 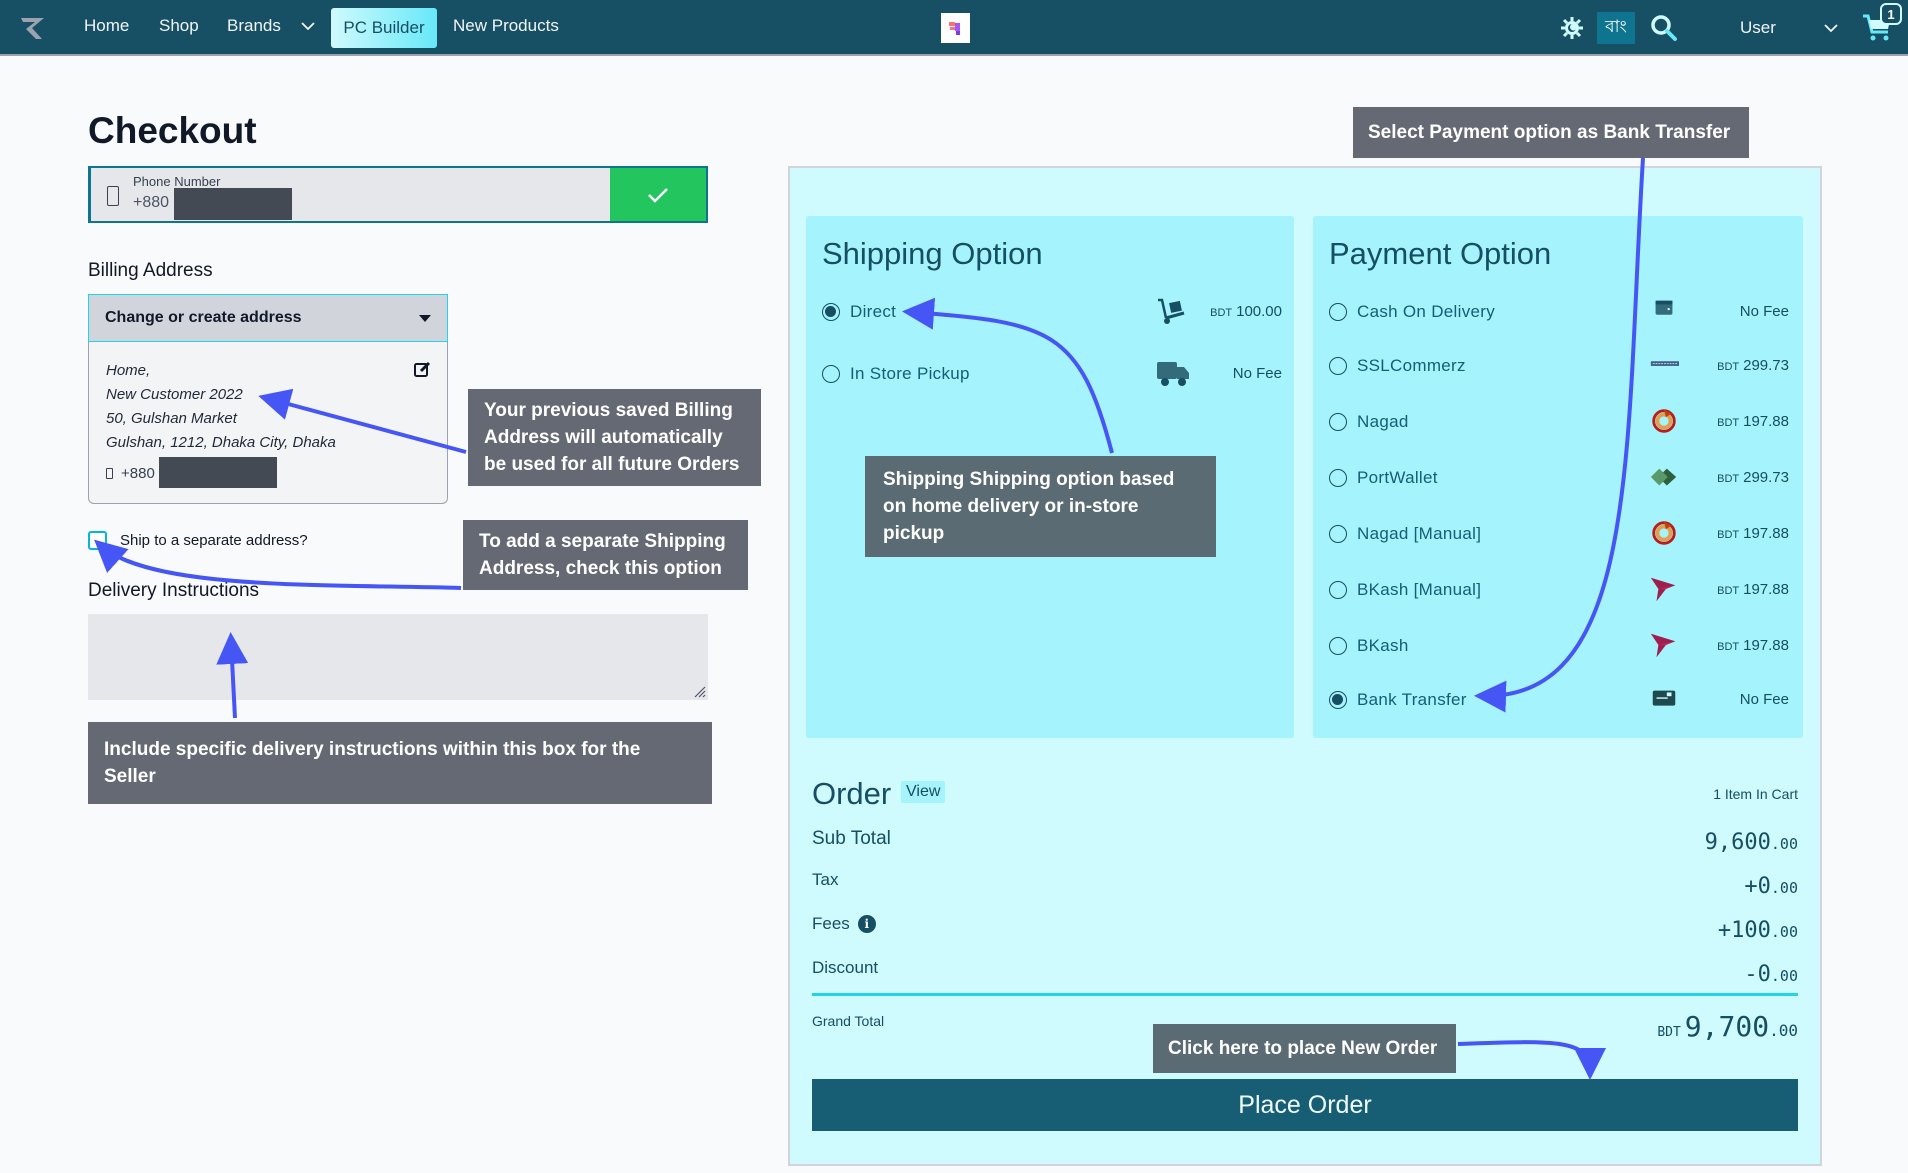 What do you see at coordinates (151, 203) in the screenshot?
I see `phone-number-value: +880` at bounding box center [151, 203].